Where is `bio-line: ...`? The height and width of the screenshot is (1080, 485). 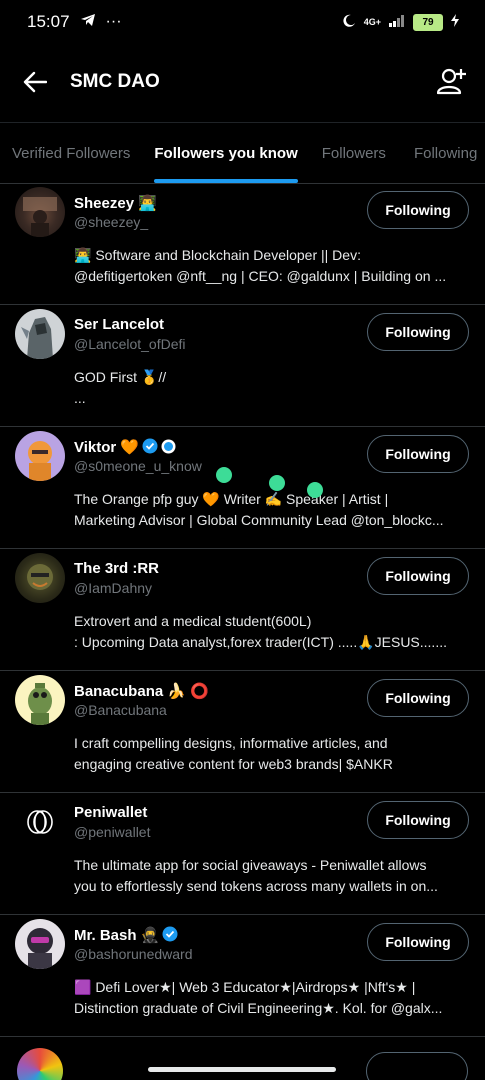
bio-line: ... is located at coordinates (80, 398).